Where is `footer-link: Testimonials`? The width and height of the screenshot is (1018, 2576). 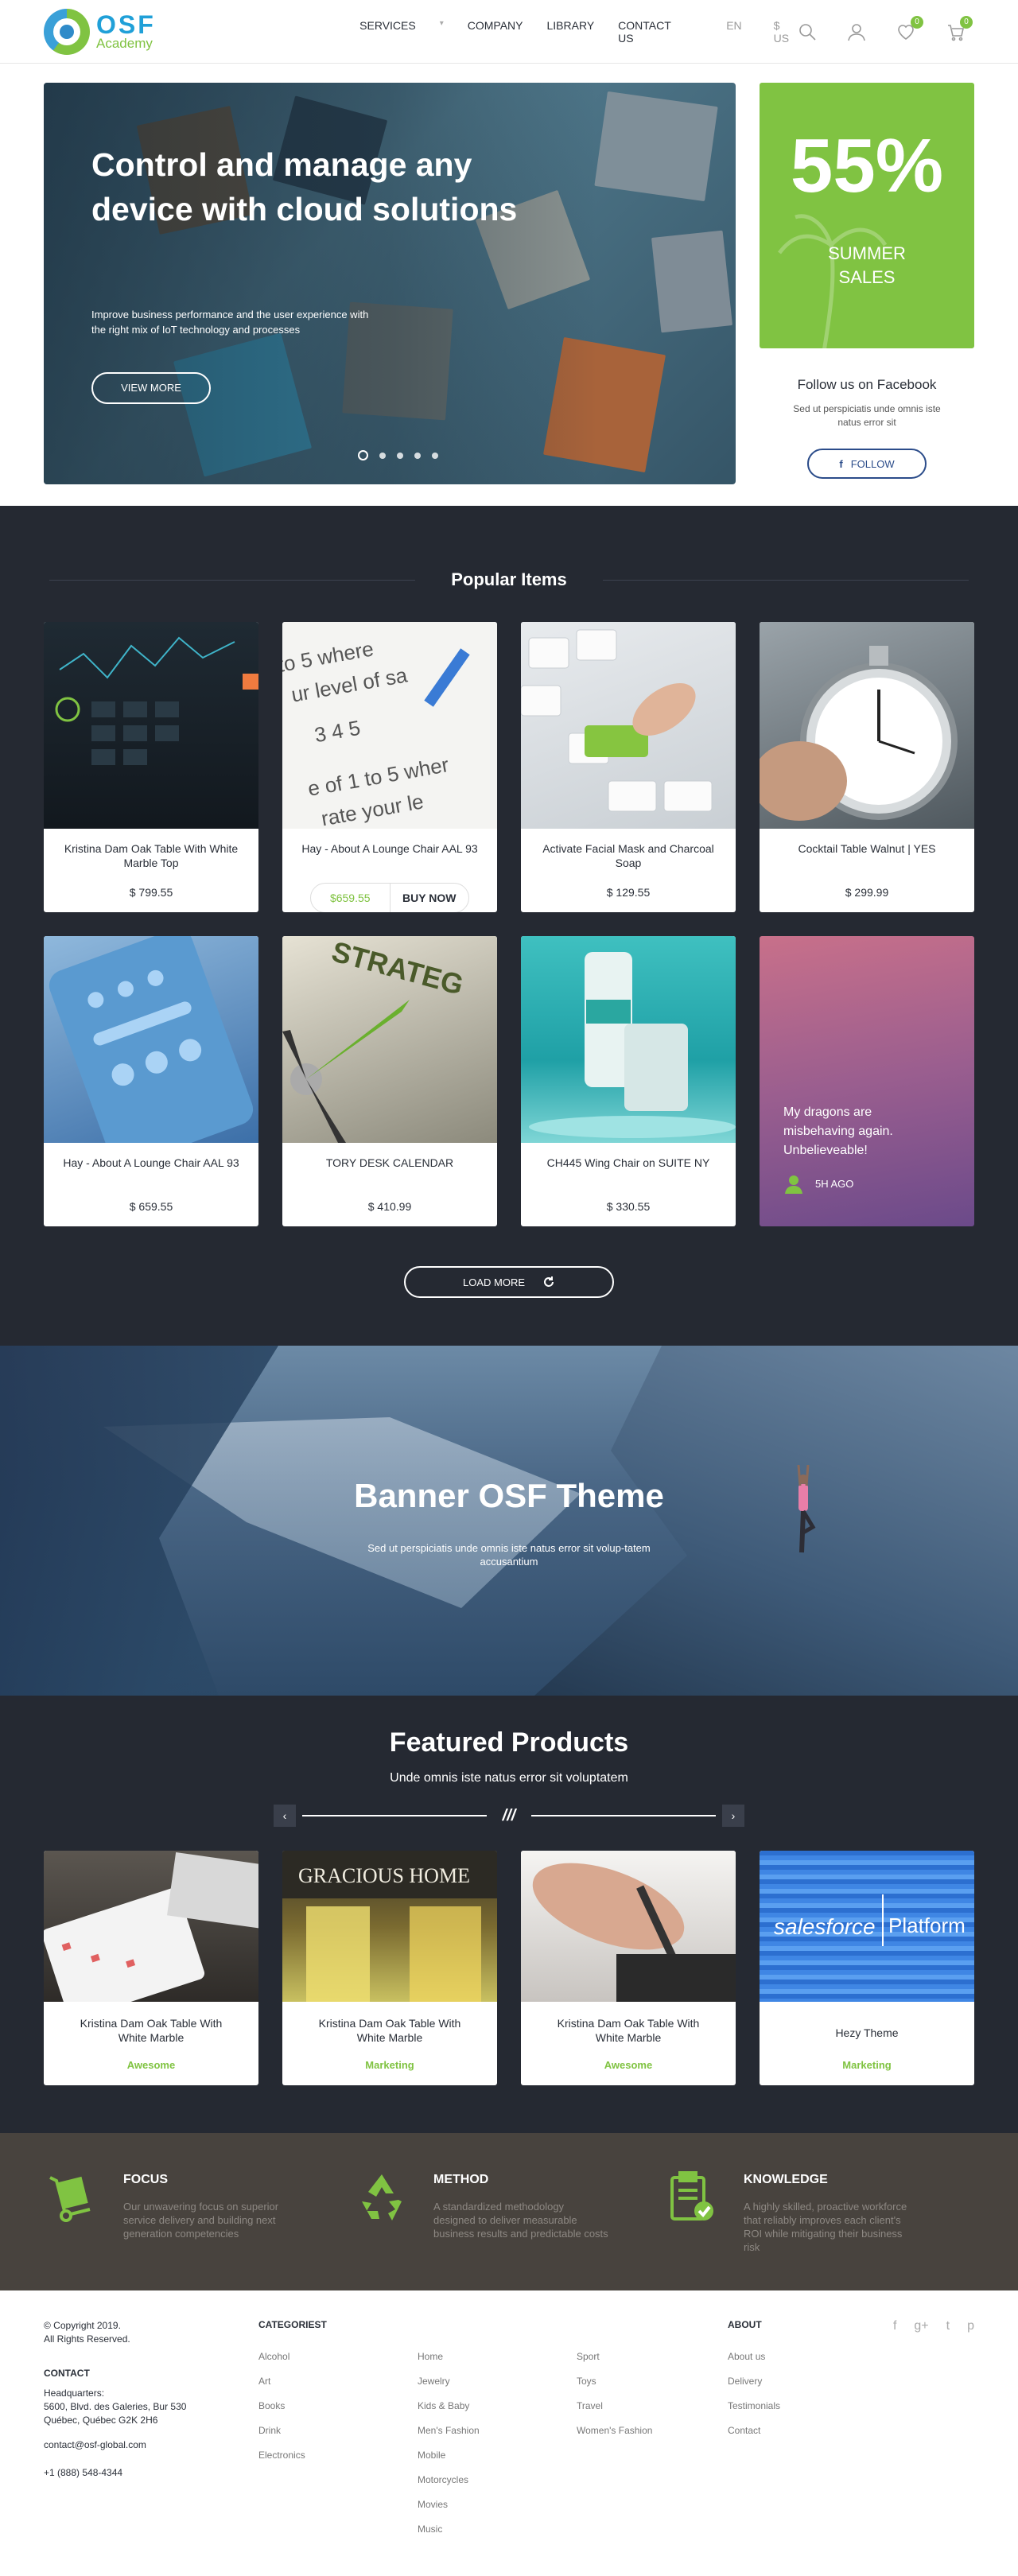
footer-link: Testimonials is located at coordinates (807, 2406).